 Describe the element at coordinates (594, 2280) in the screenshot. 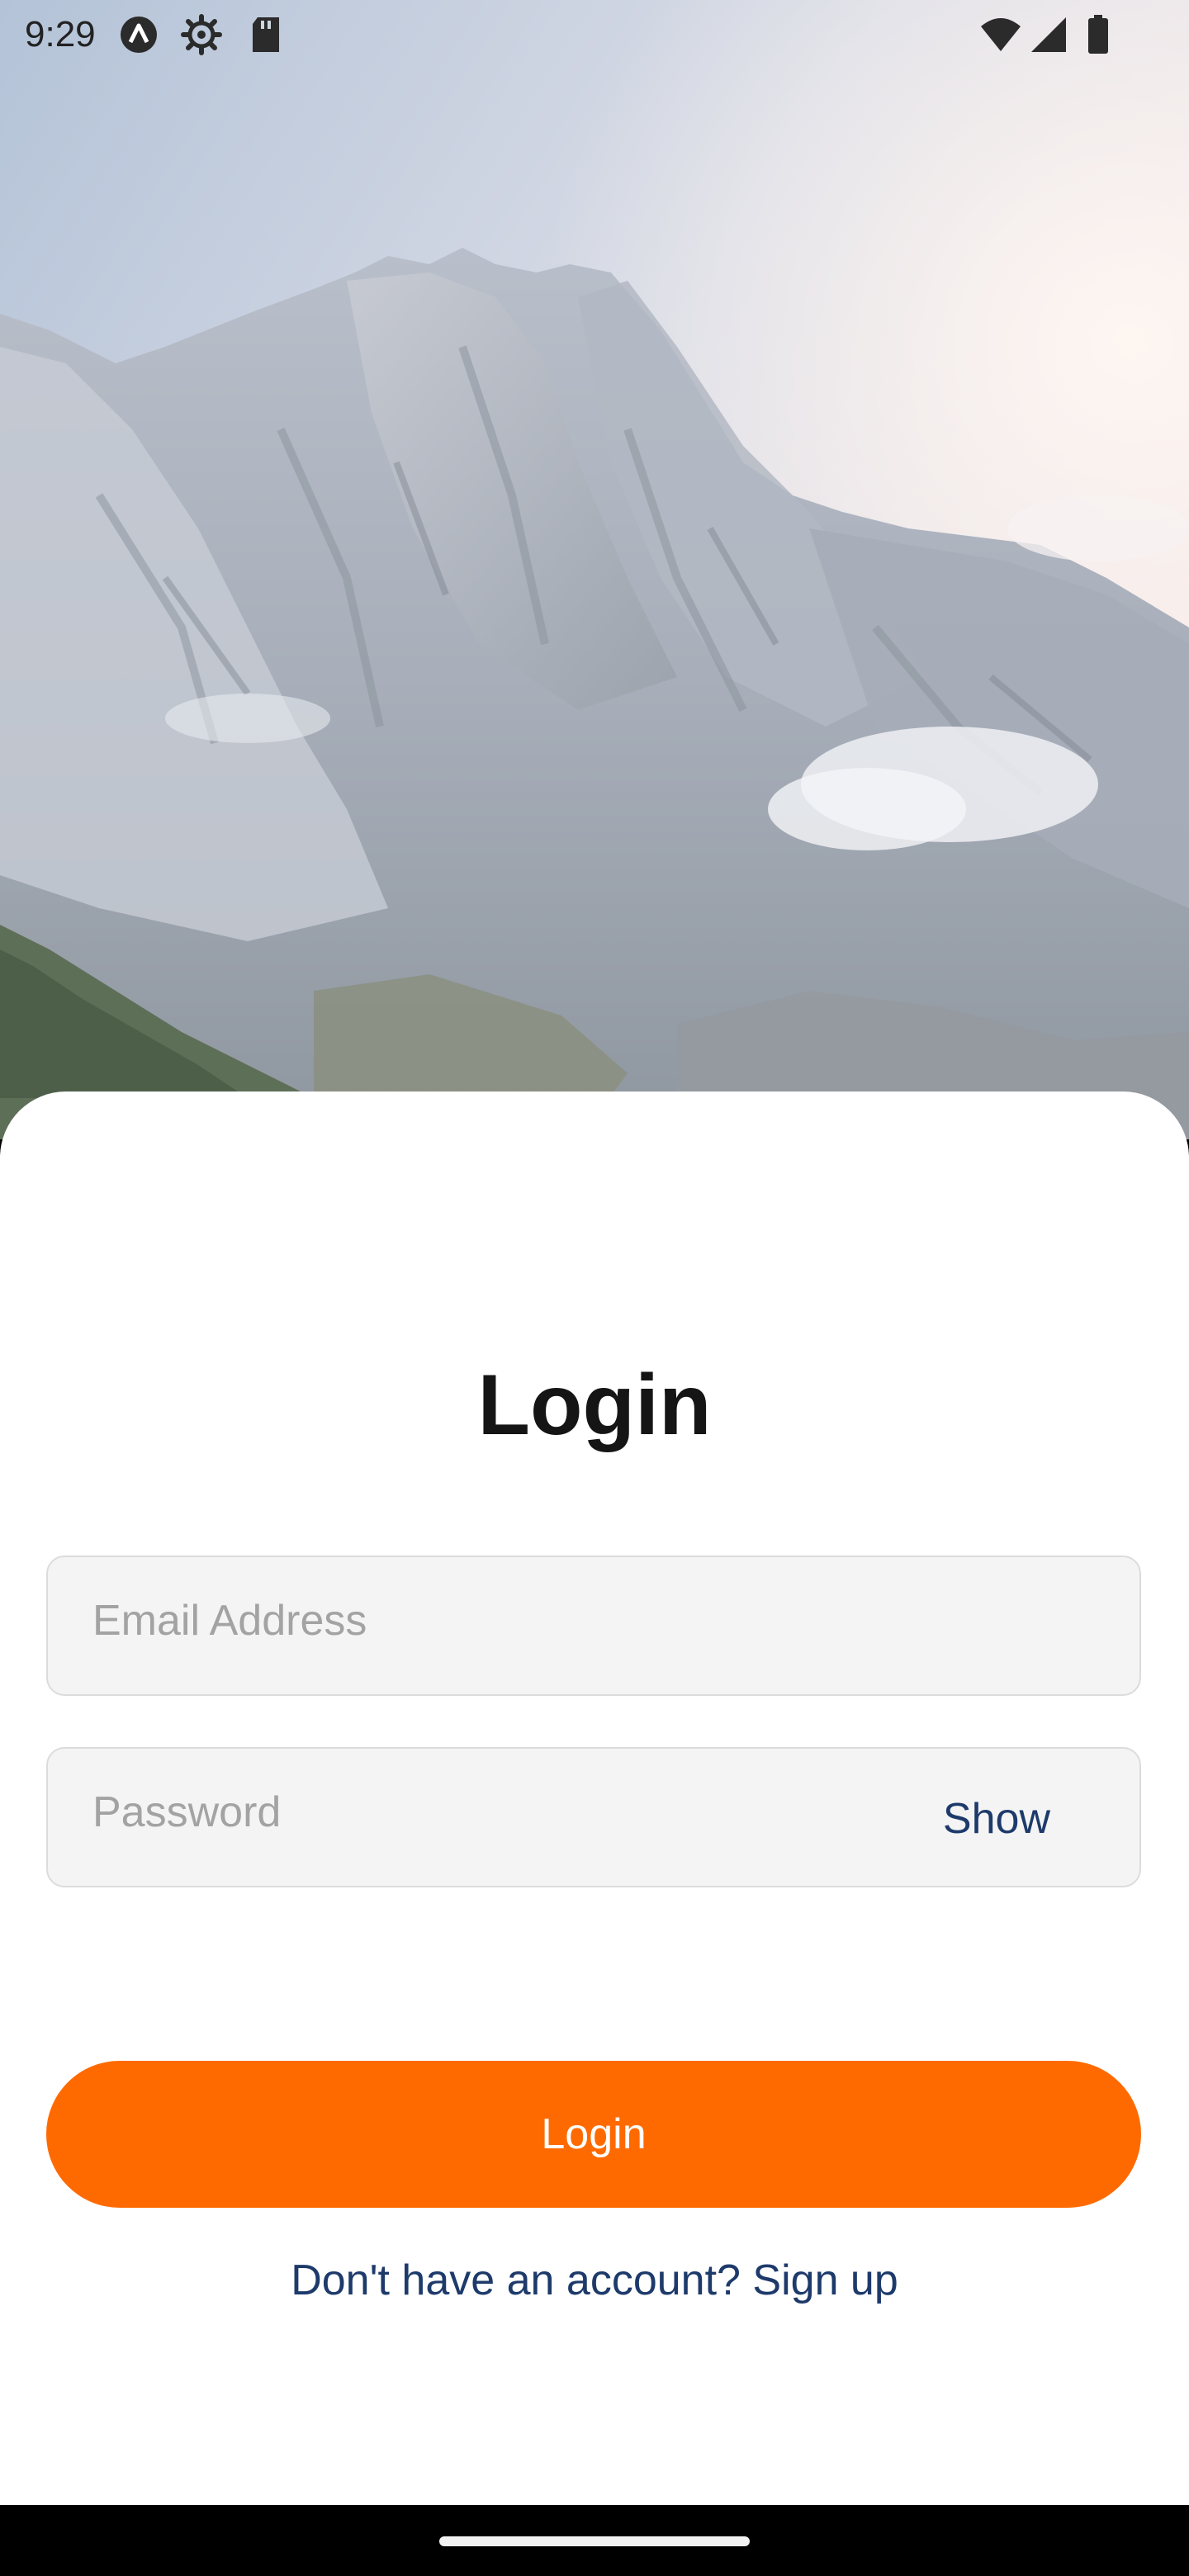

I see `signup-link: Don't have an account? Sign up` at that location.